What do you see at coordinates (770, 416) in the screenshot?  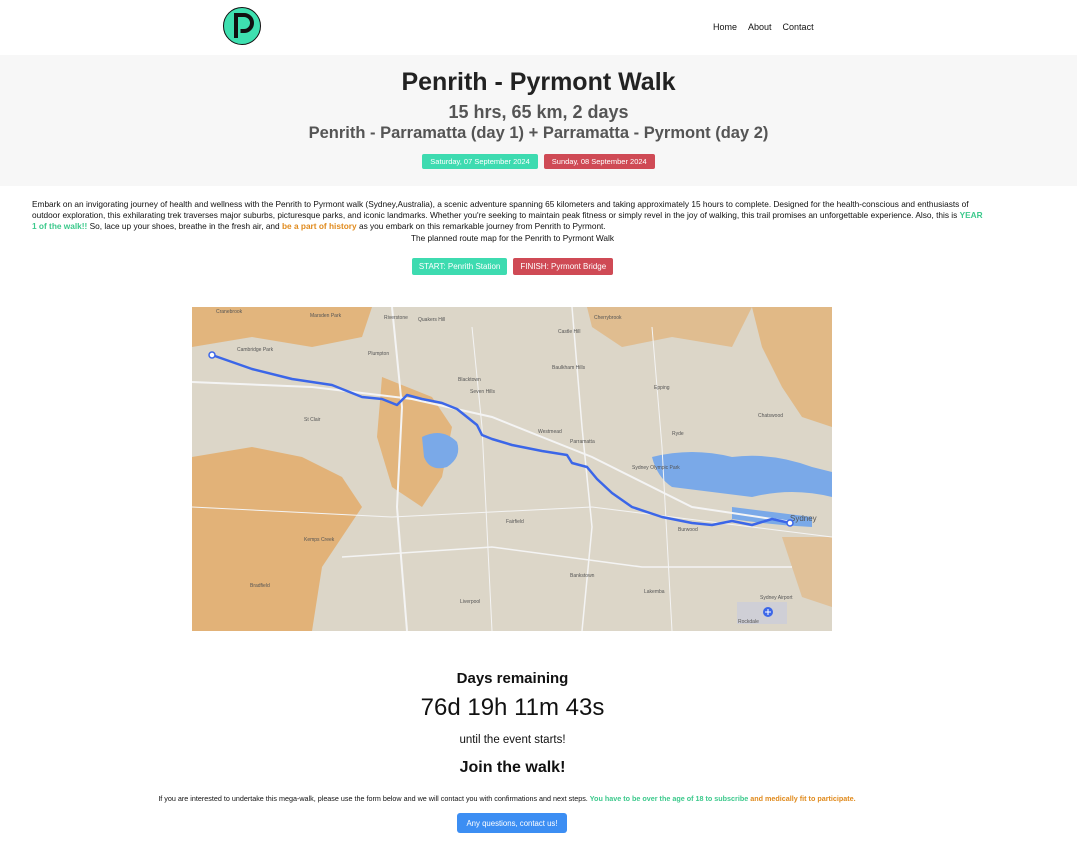 I see `map-place-label: Chatswood` at bounding box center [770, 416].